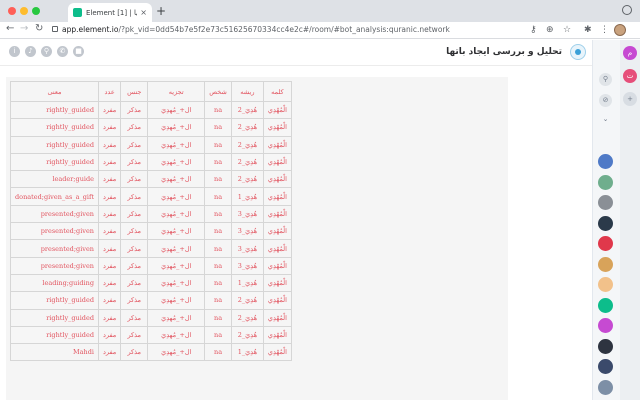  Describe the element at coordinates (605, 79) in the screenshot. I see `room-search-icon: ⚲` at that location.